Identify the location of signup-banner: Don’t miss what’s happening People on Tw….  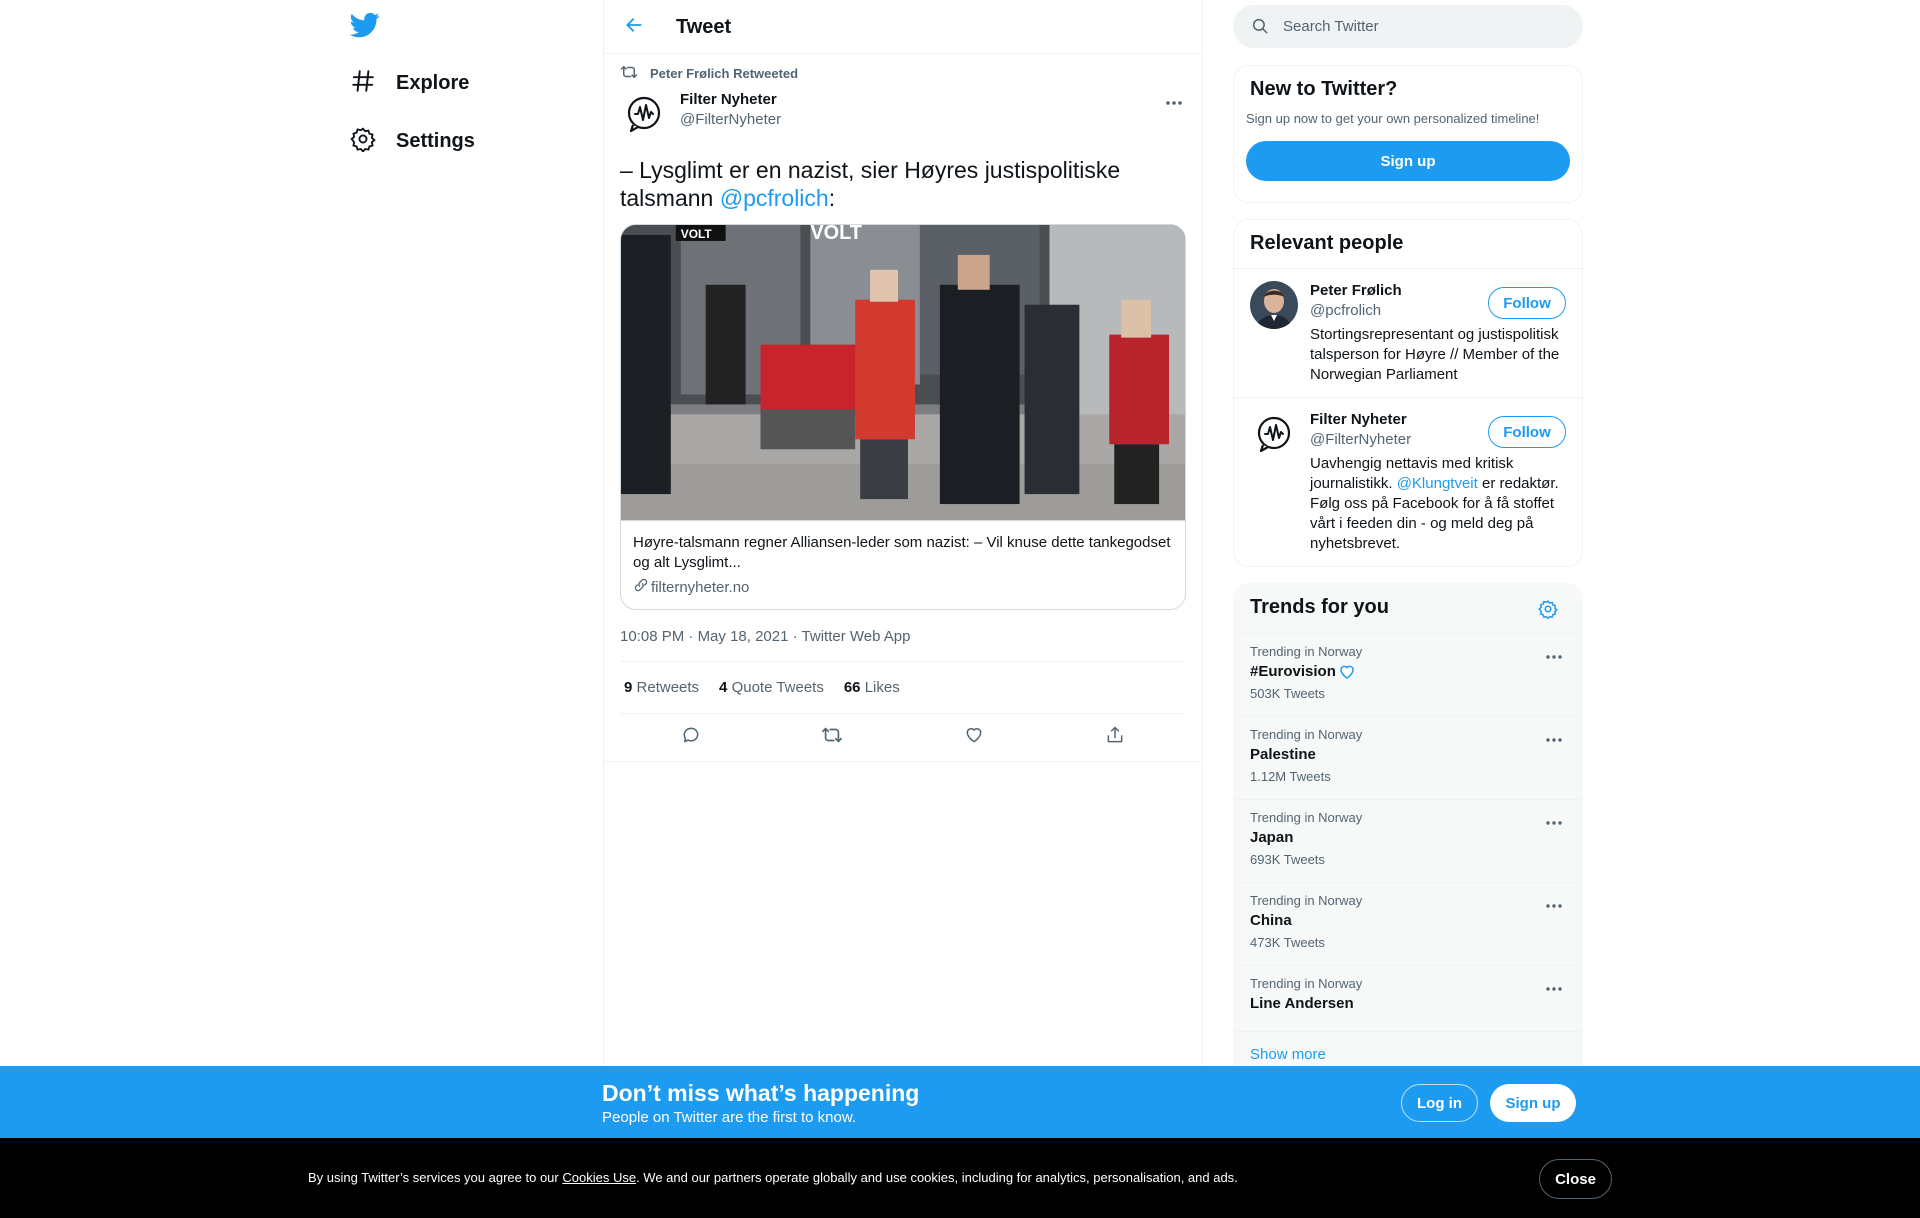
(960, 1102).